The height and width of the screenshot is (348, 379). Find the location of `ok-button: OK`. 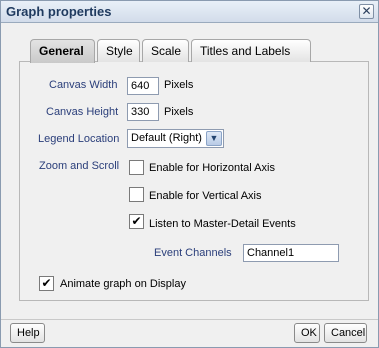

ok-button: OK is located at coordinates (307, 333).